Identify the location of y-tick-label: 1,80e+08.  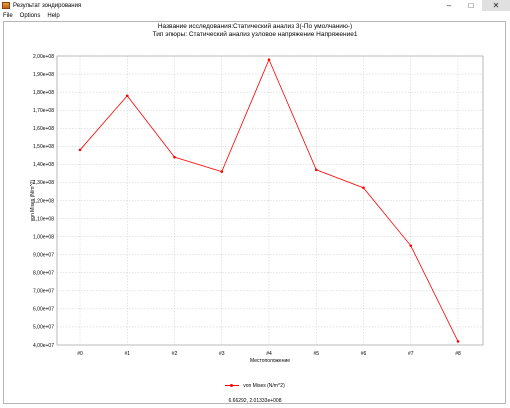
(43, 93).